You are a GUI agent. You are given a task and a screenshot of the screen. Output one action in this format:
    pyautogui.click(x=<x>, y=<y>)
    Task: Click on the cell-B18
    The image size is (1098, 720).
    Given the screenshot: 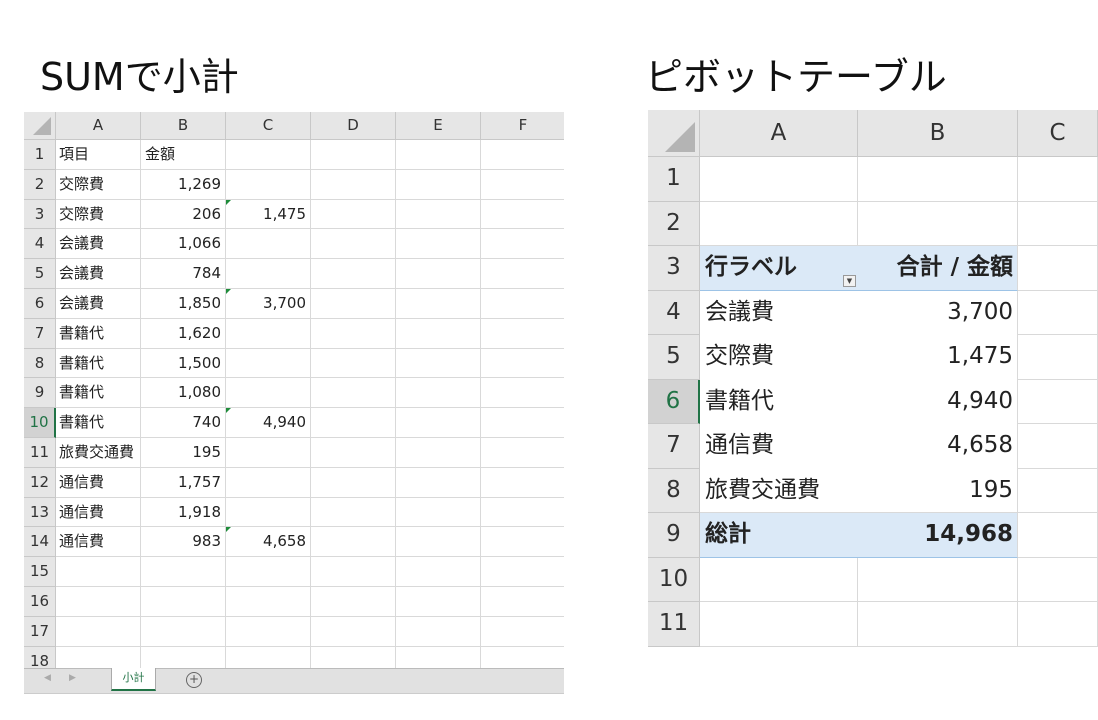 What is the action you would take?
    pyautogui.click(x=183, y=657)
    